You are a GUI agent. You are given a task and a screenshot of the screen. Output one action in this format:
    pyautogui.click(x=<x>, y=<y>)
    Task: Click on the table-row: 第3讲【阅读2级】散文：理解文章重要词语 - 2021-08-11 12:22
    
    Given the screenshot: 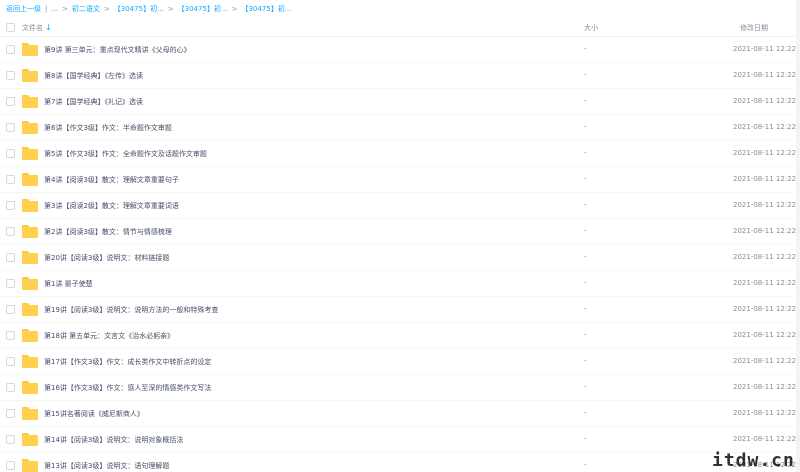 What is the action you would take?
    pyautogui.click(x=400, y=206)
    